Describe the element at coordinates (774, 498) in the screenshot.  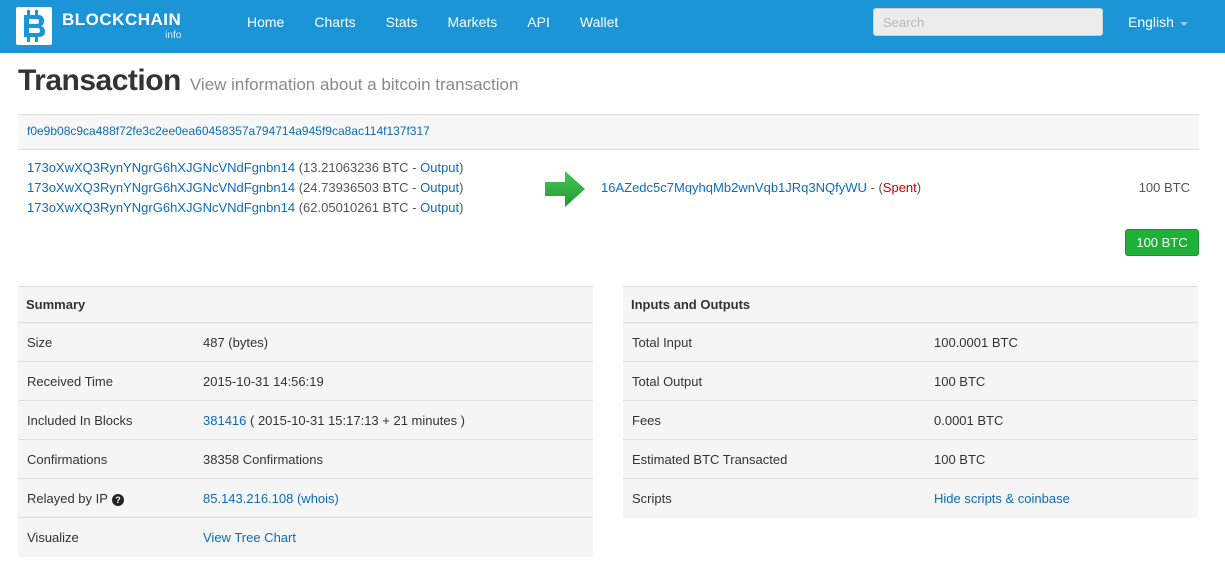
I see `scripts-label: Scripts` at that location.